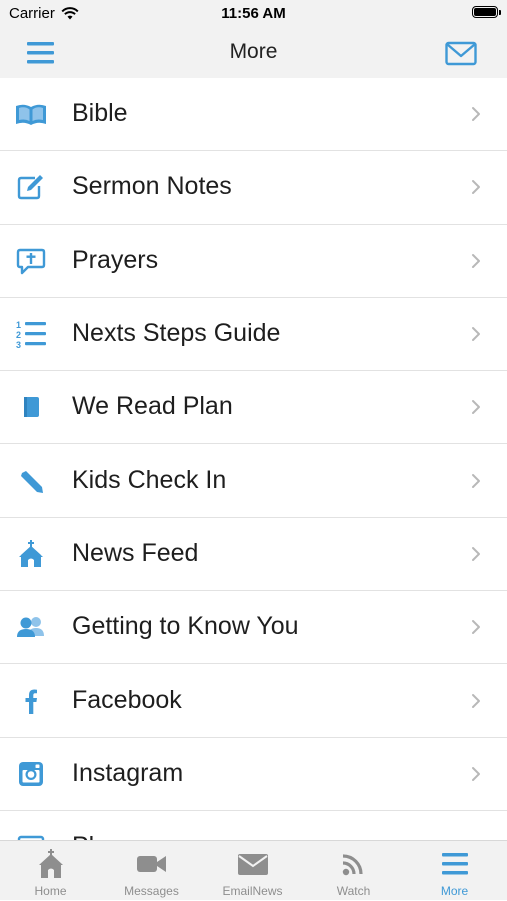  I want to click on menu-item-label: News Feed, so click(135, 552).